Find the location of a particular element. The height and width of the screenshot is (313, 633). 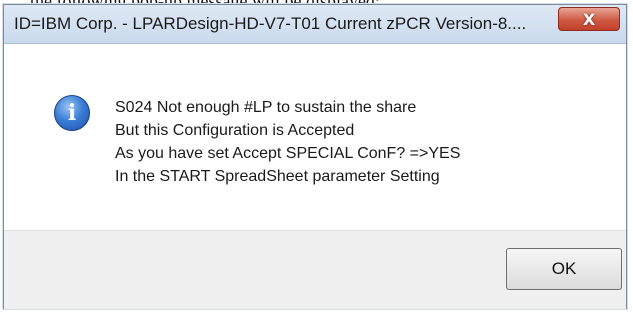

message-line: But this Configuration is Accepted is located at coordinates (235, 130).